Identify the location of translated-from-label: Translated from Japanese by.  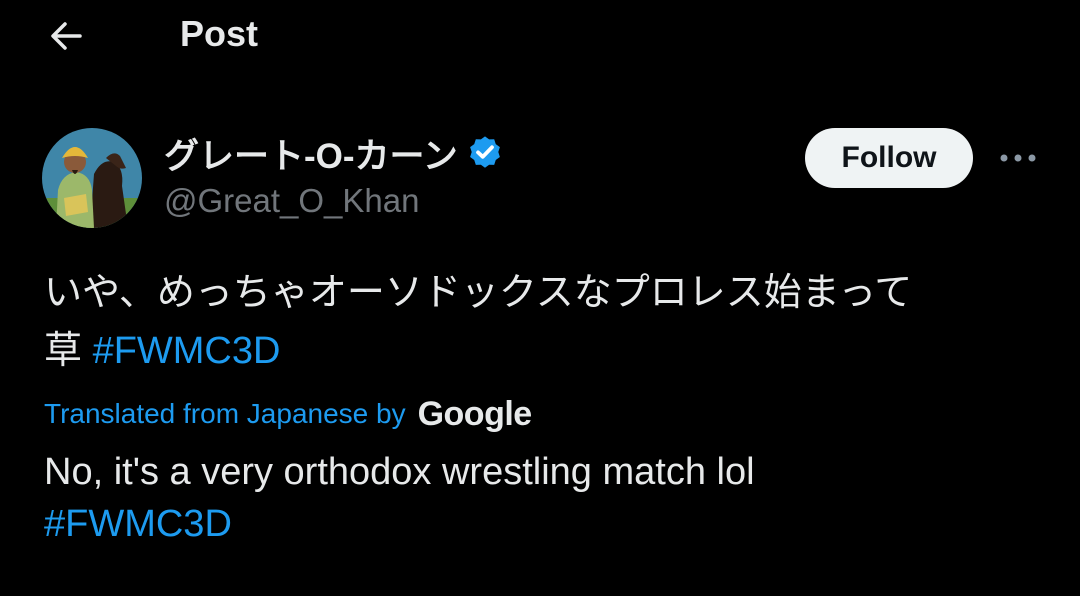
(225, 414).